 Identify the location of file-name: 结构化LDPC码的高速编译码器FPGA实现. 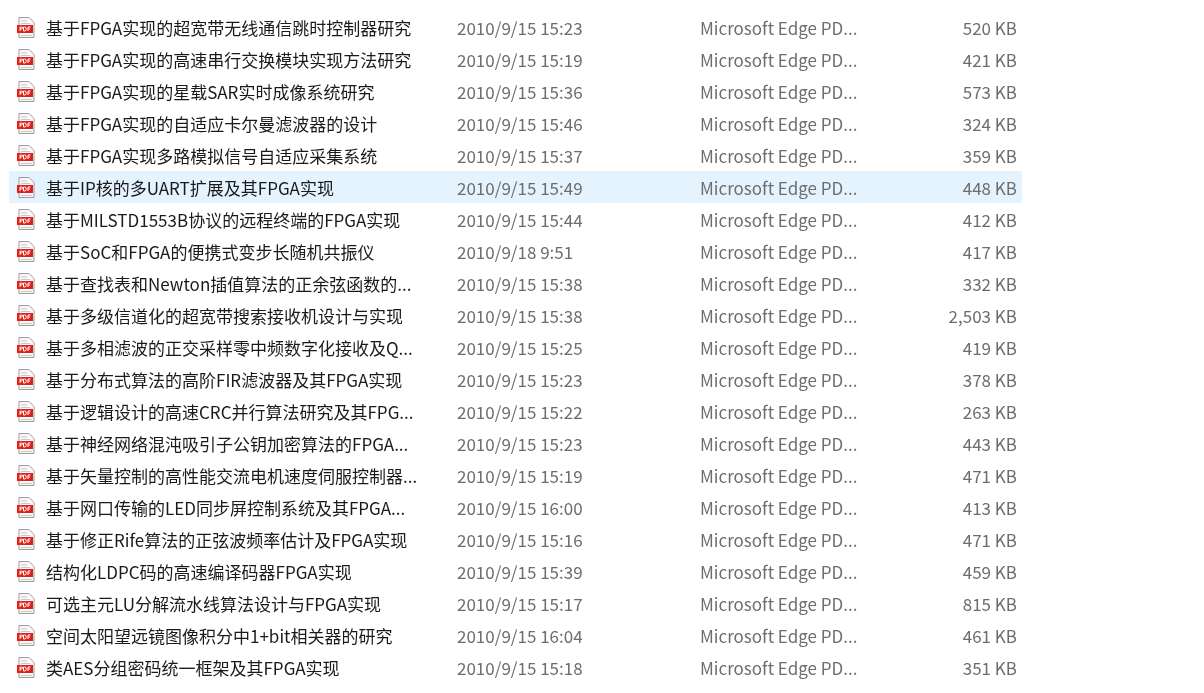
(251, 571).